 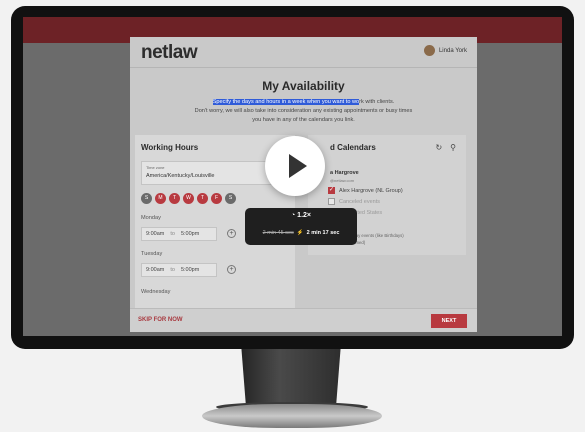 What do you see at coordinates (359, 201) in the screenshot?
I see `calendar-item-label: Canceled events` at bounding box center [359, 201].